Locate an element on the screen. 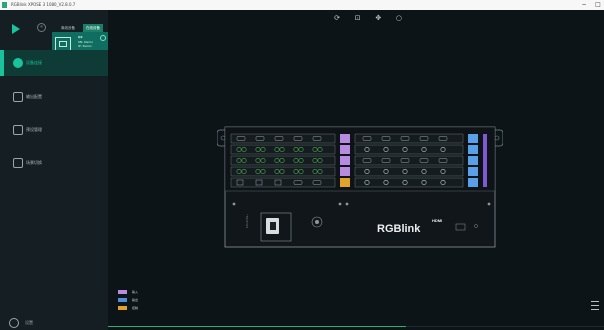 The image size is (604, 330). control-slot is located at coordinates (345, 182).